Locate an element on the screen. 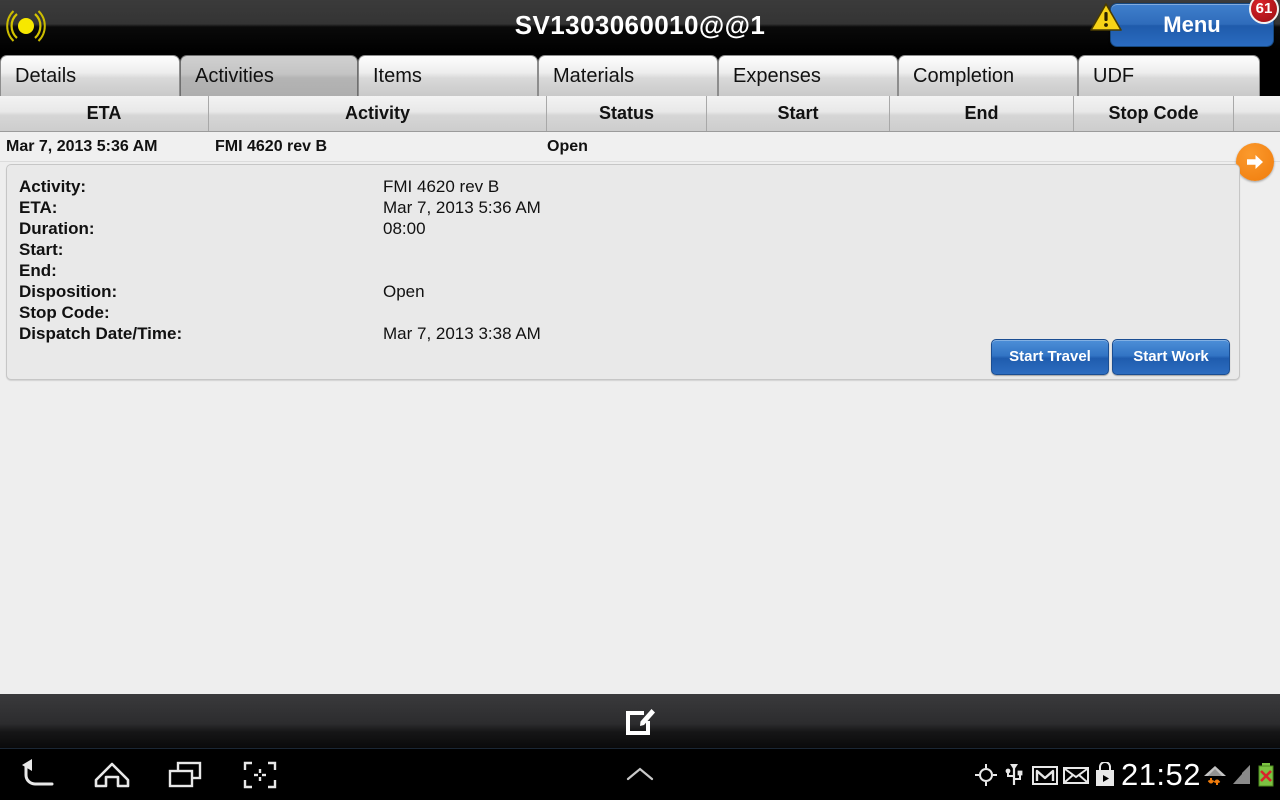  detail-row: ETA: Mar 7, 2013 5:36 AM is located at coordinates (623, 207).